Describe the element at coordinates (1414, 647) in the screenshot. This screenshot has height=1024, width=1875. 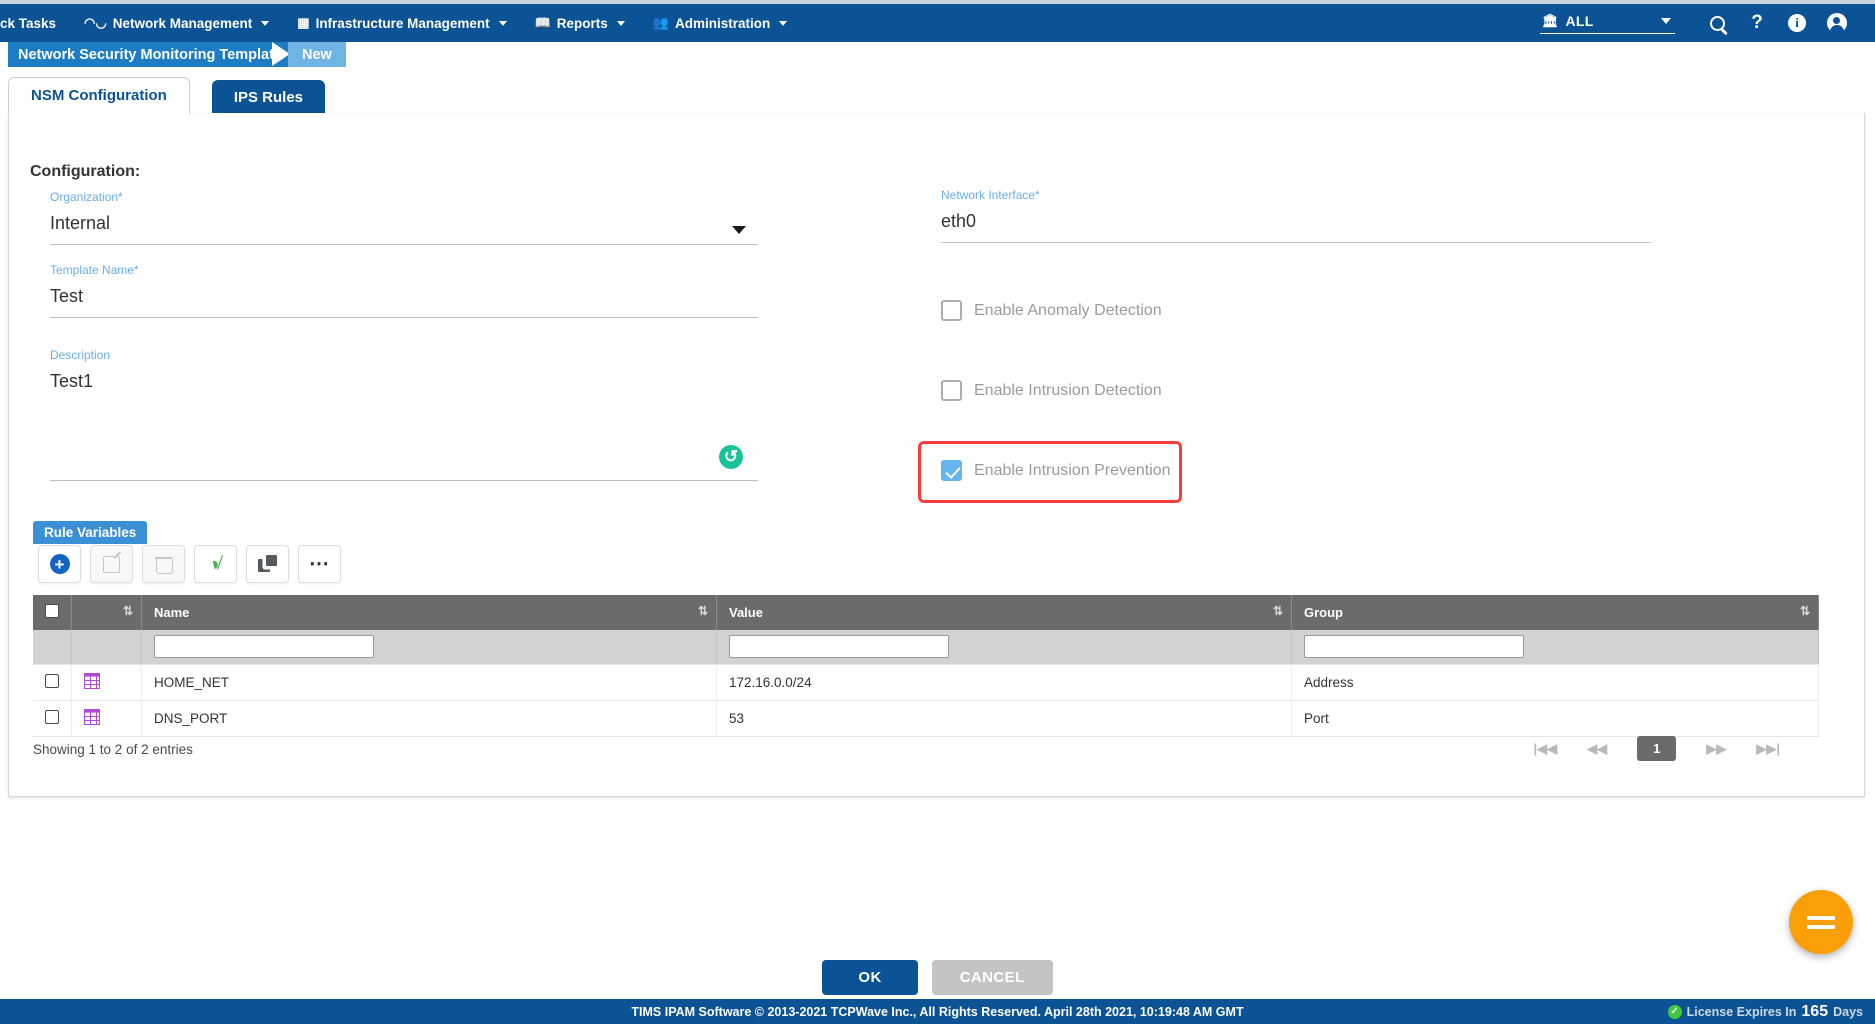
I see `filter-group-input` at that location.